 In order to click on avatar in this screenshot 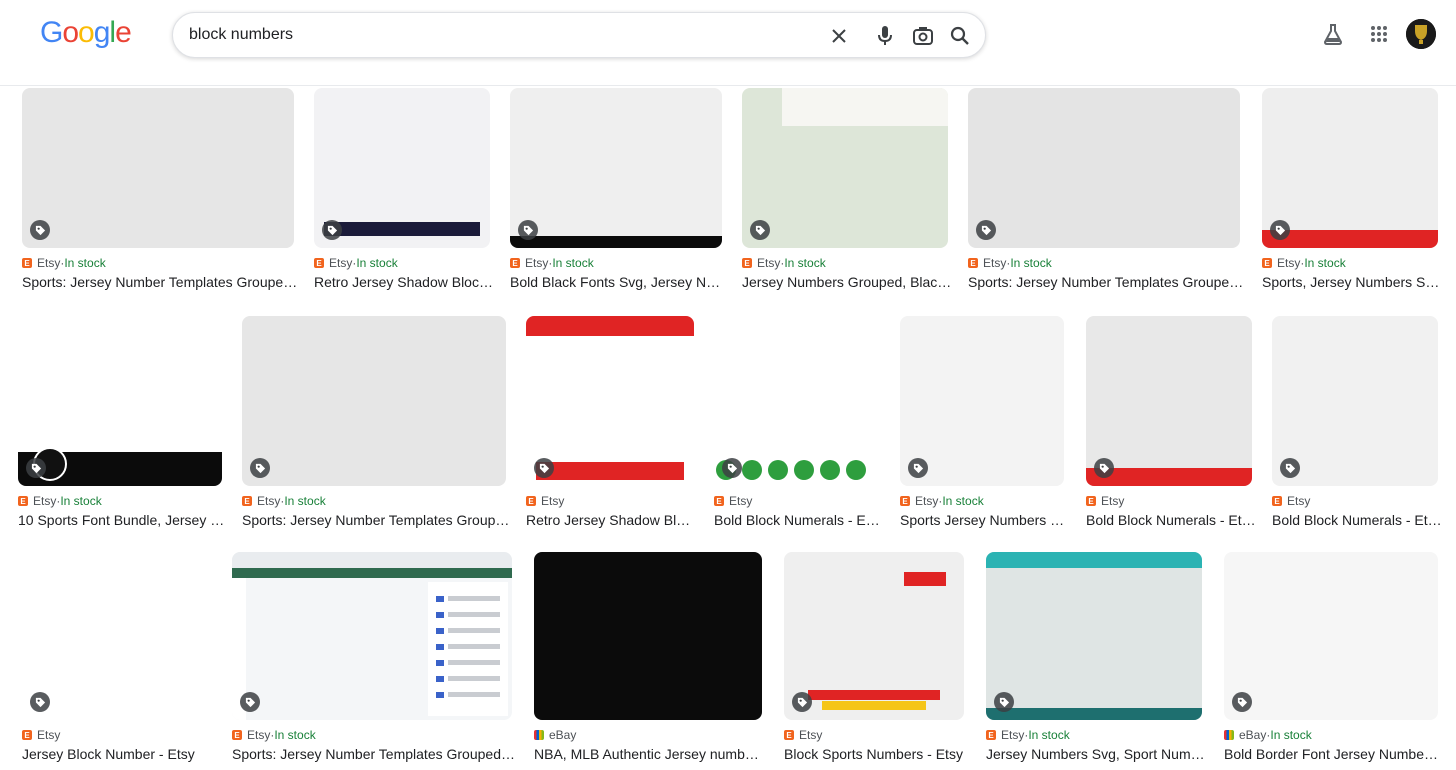, I will do `click(1421, 34)`.